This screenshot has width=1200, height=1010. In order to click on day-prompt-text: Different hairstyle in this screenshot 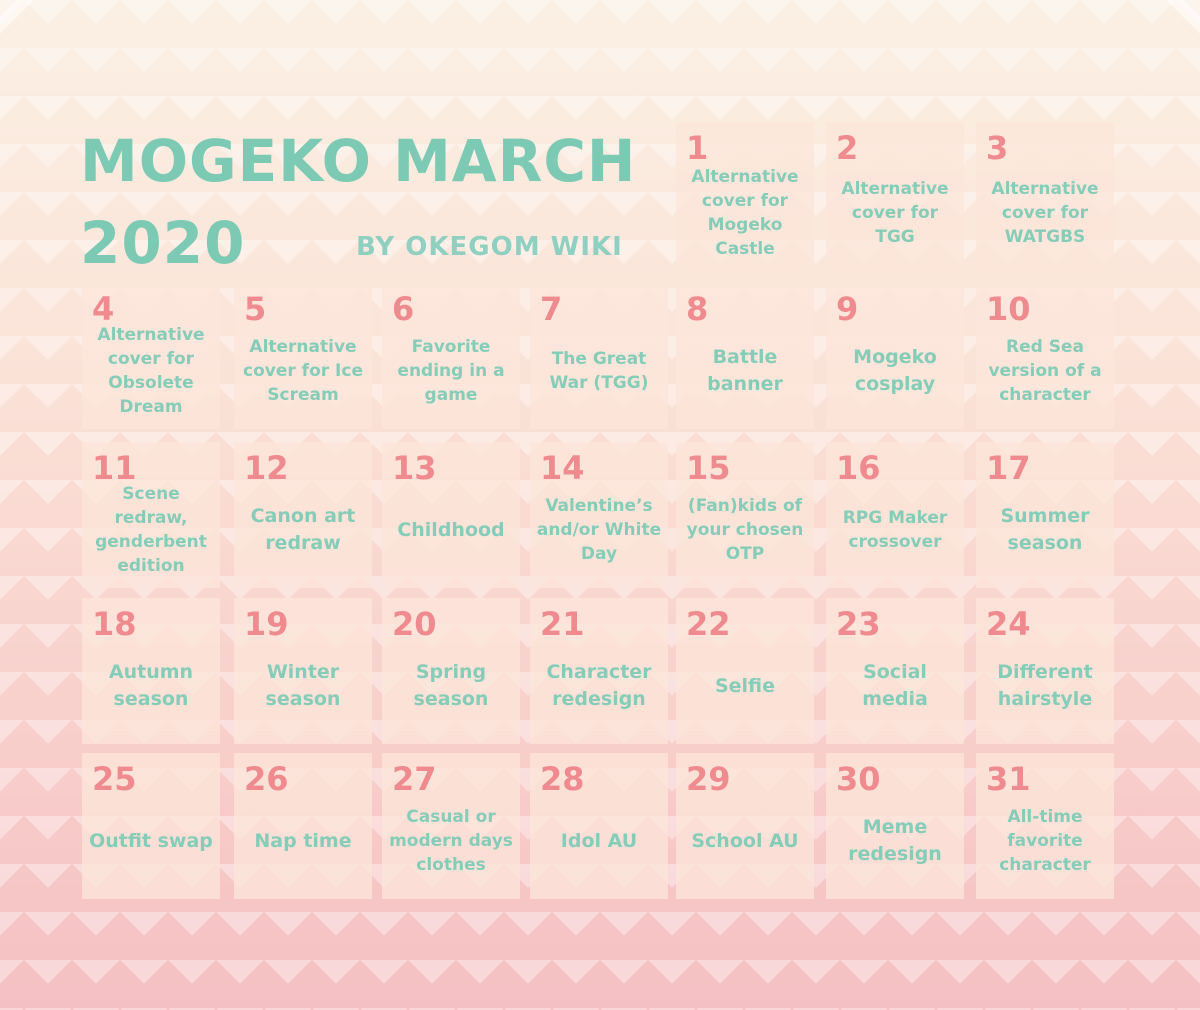, I will do `click(1045, 685)`.